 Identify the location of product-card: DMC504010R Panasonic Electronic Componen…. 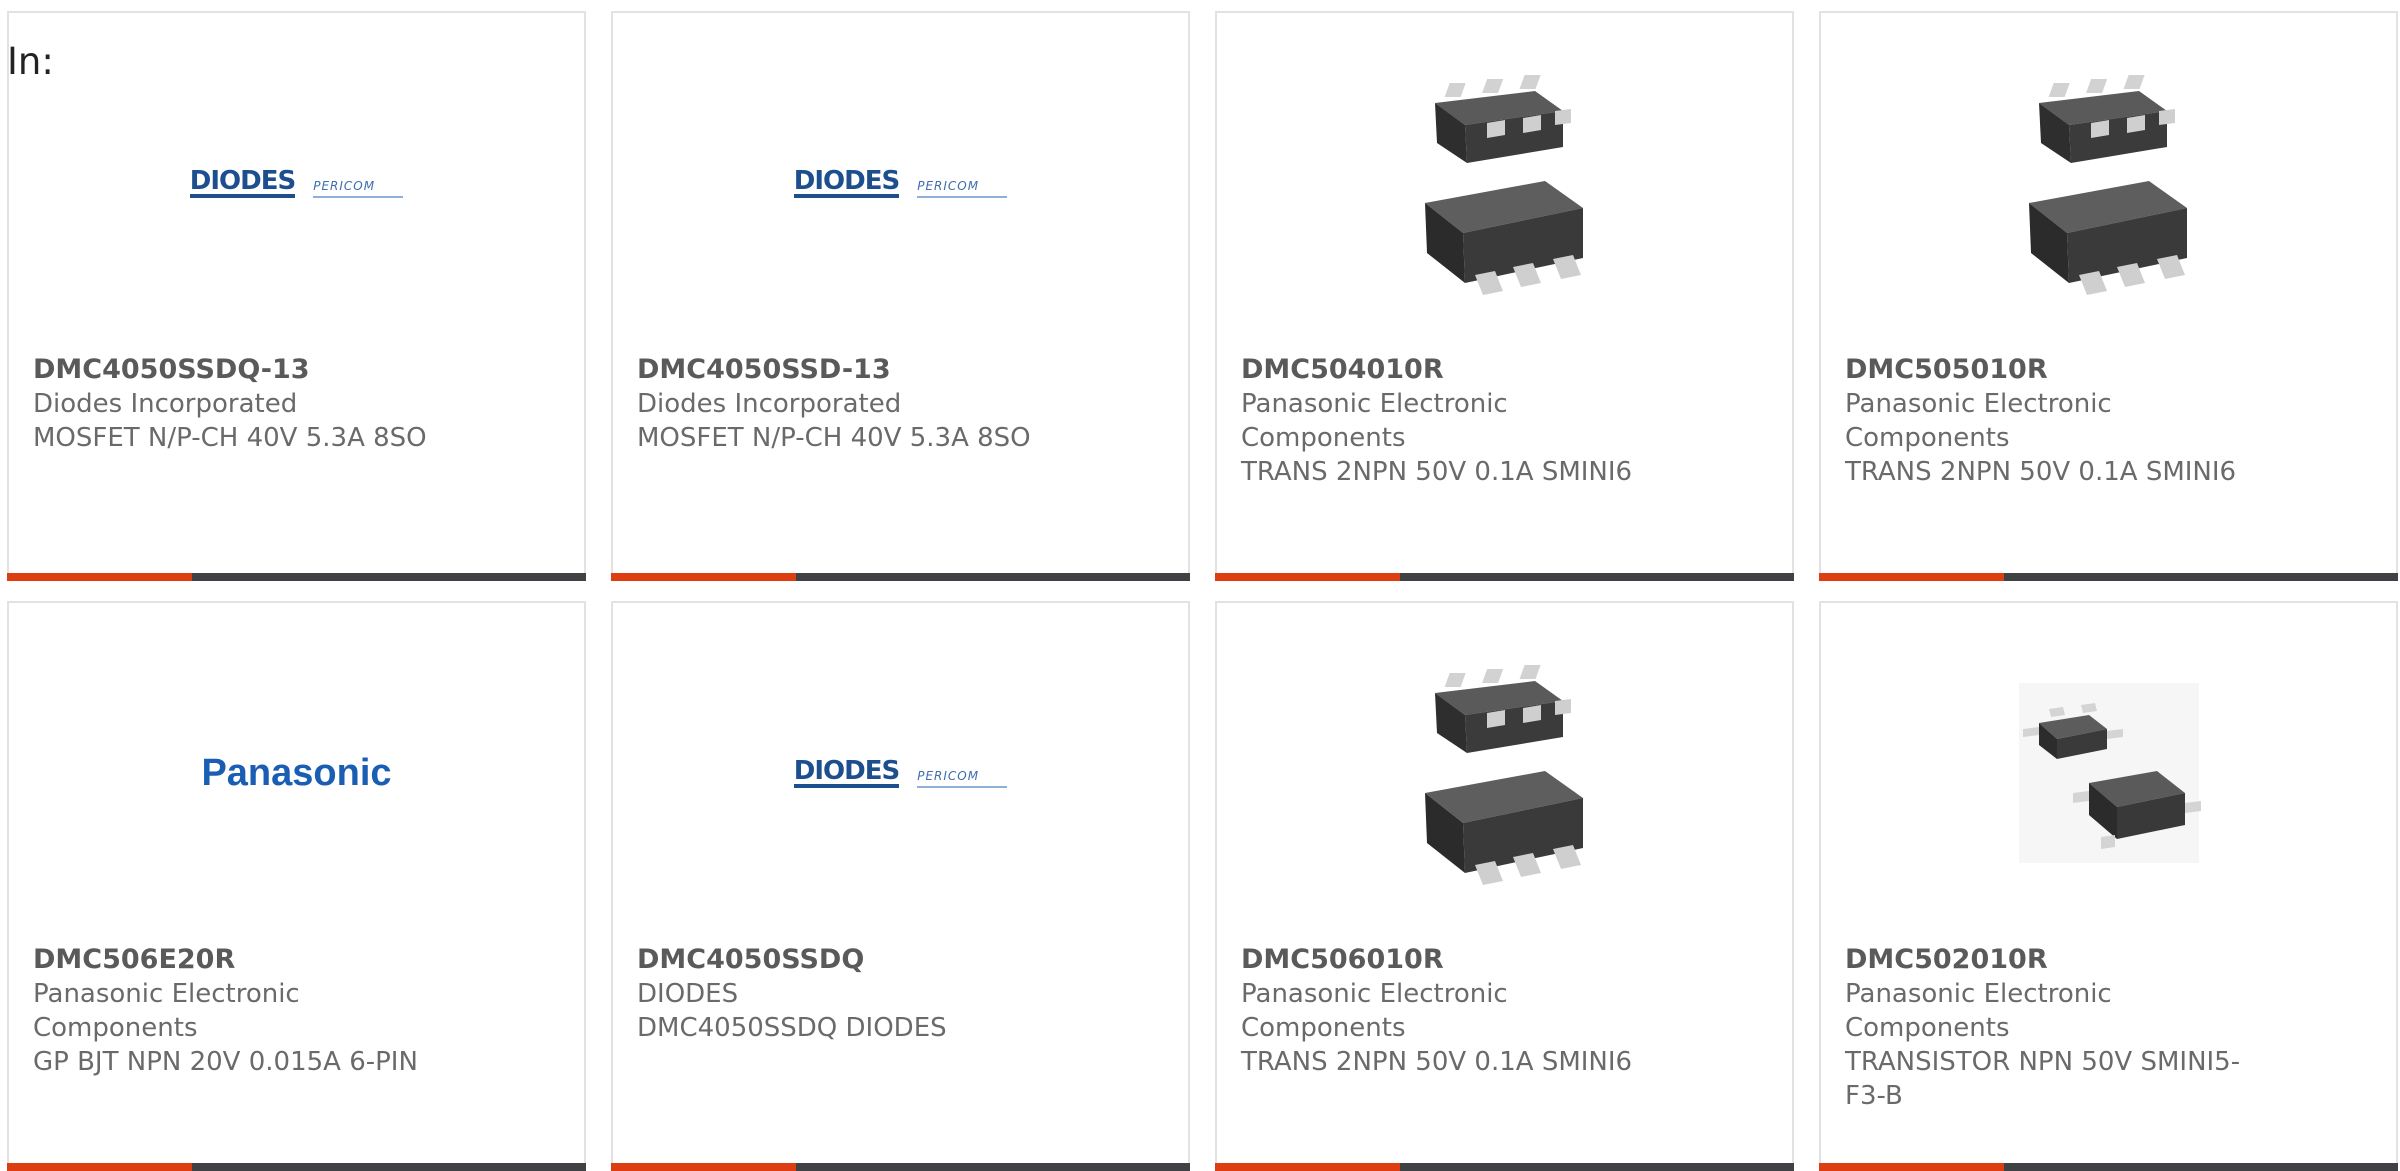
(1504, 296).